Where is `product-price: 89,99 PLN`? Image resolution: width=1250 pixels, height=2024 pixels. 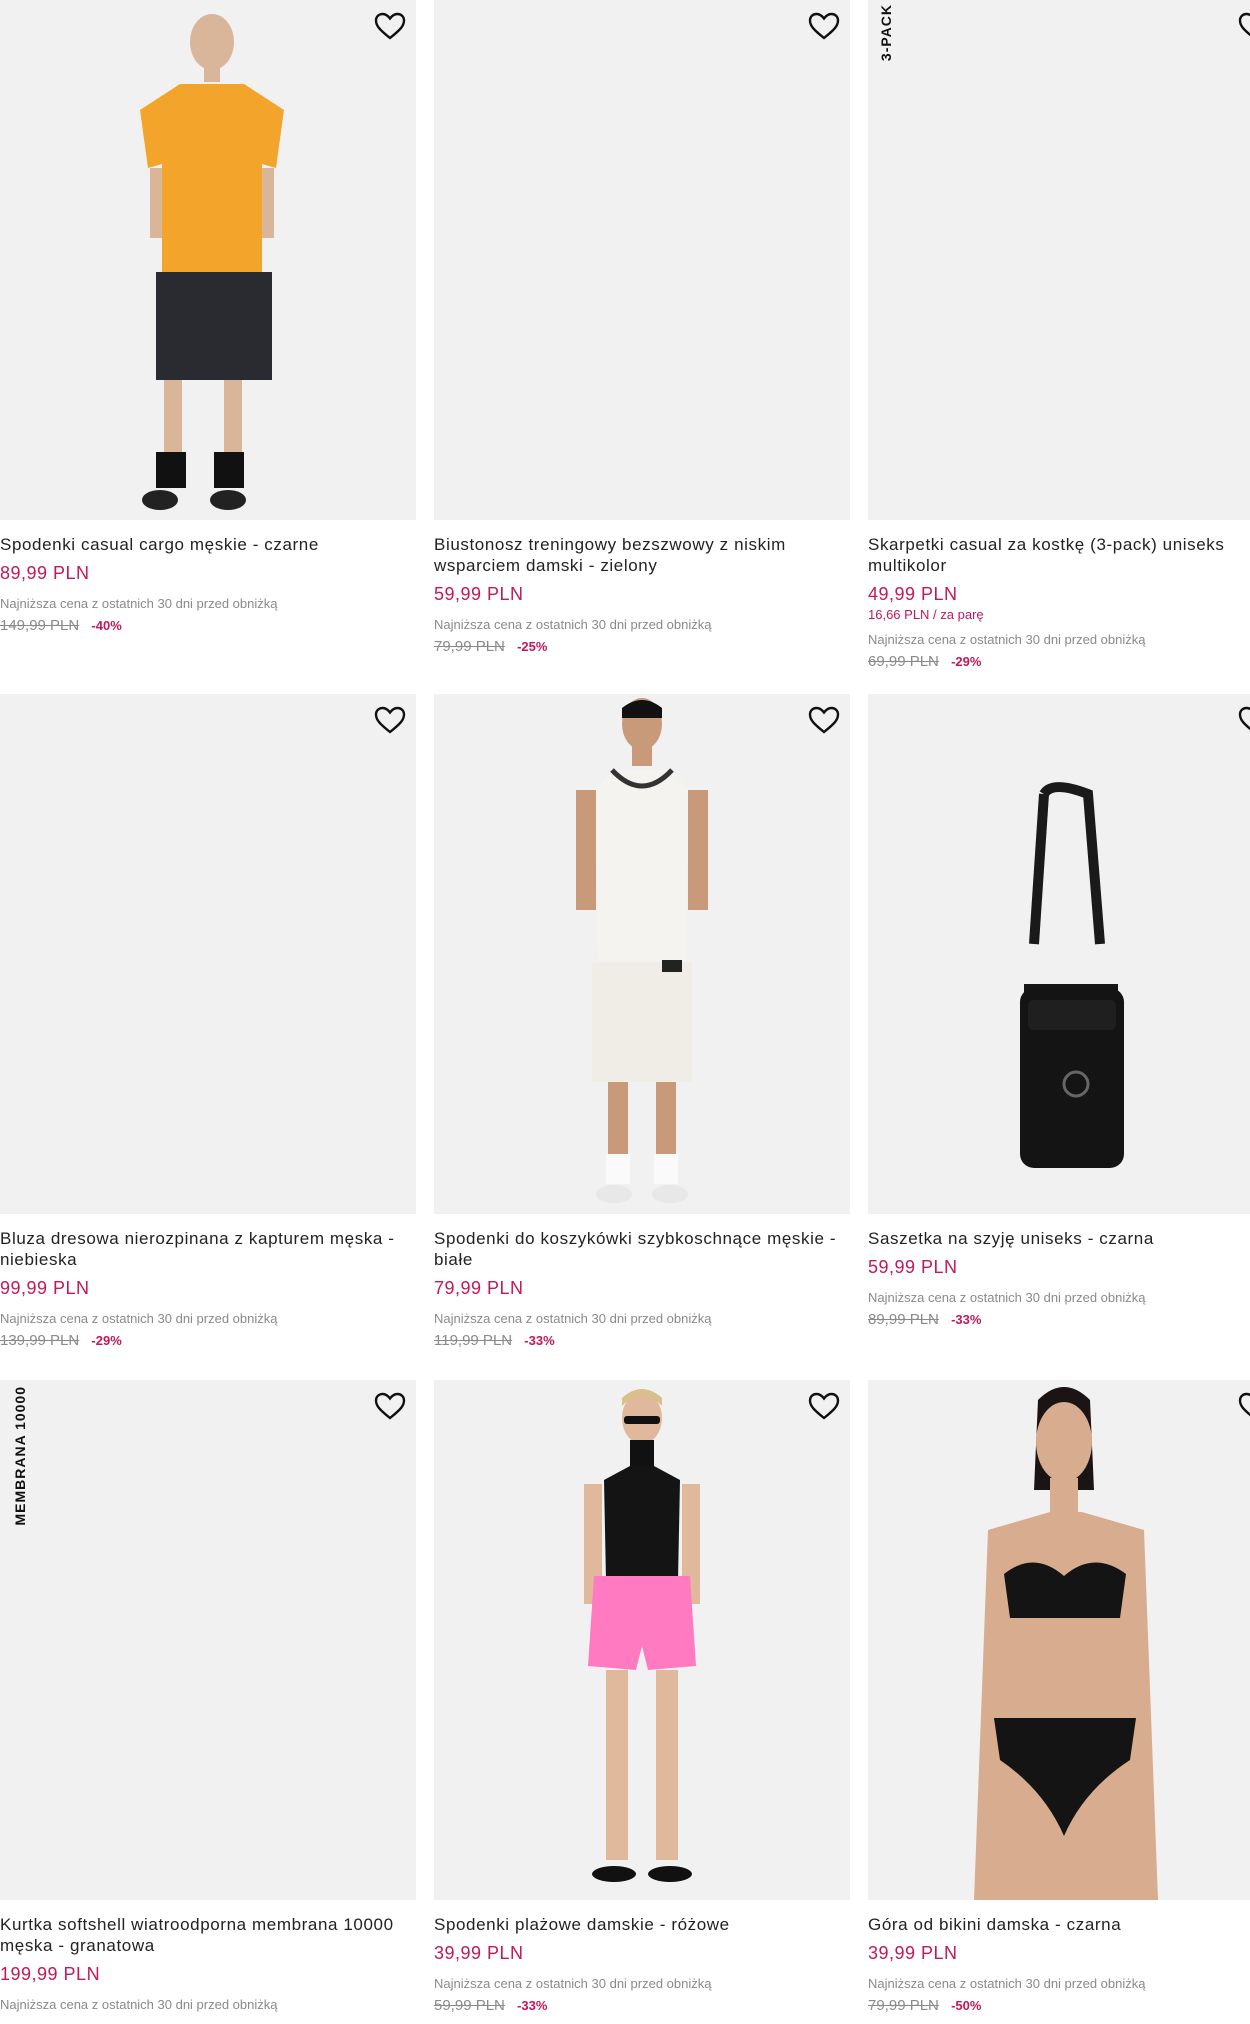 product-price: 89,99 PLN is located at coordinates (45, 573).